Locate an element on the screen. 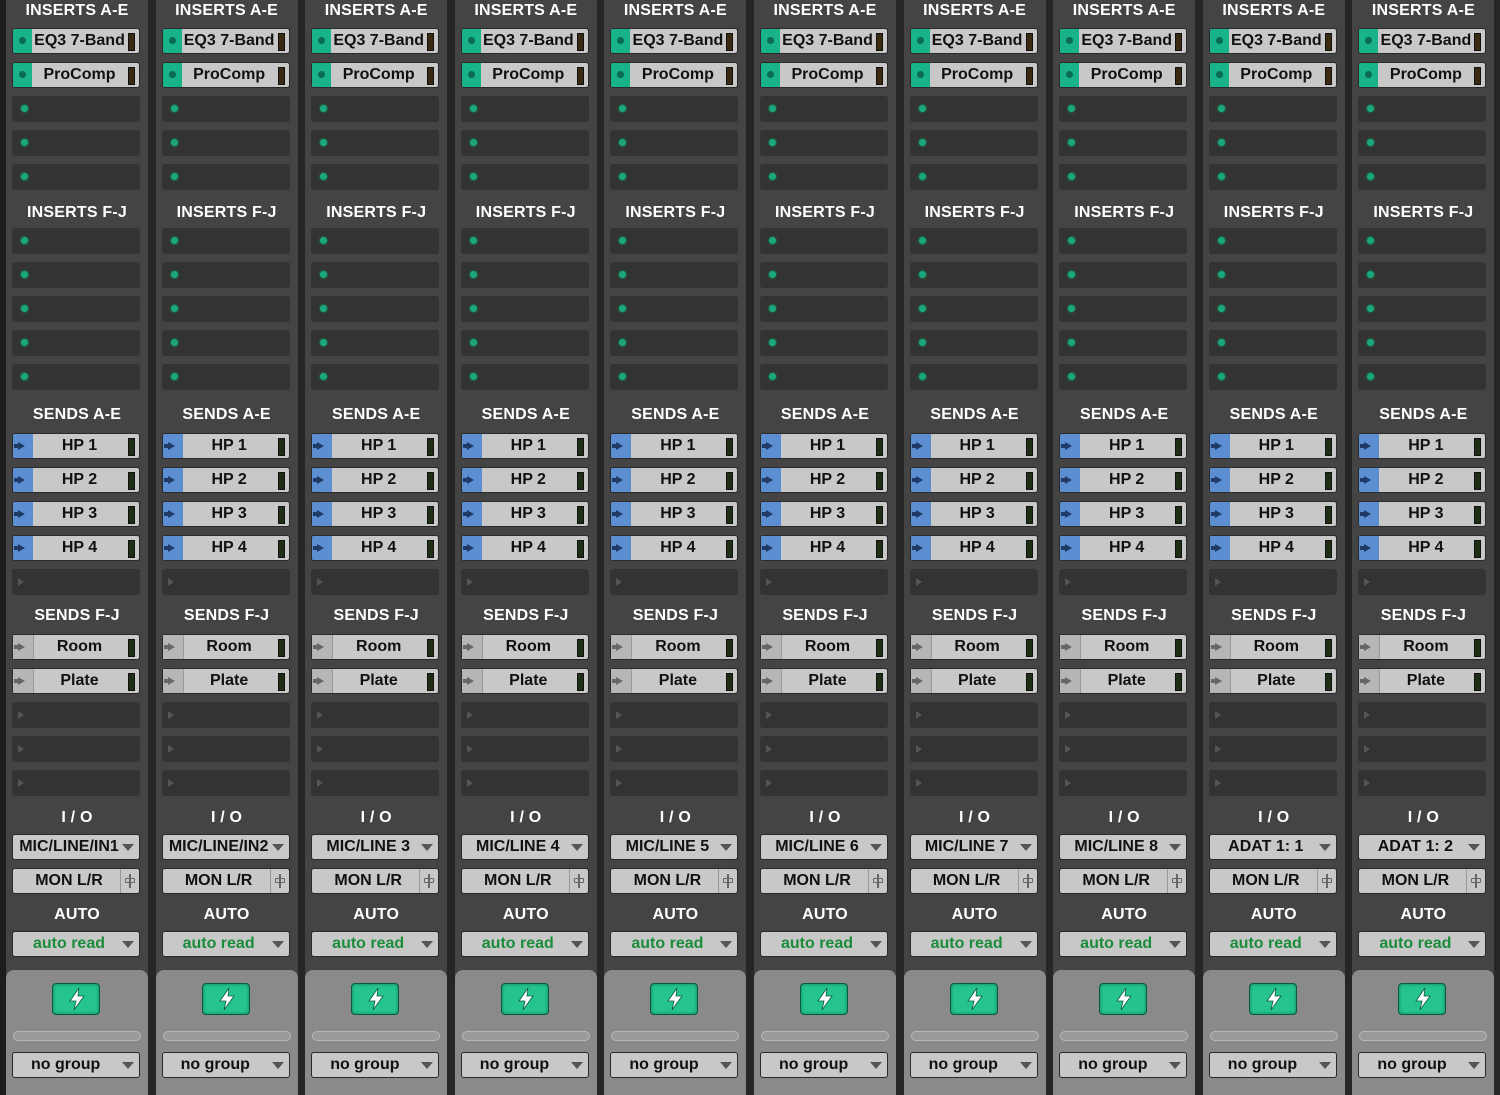 The height and width of the screenshot is (1095, 1500). input-selector: ADAT 1: 2 is located at coordinates (1422, 847).